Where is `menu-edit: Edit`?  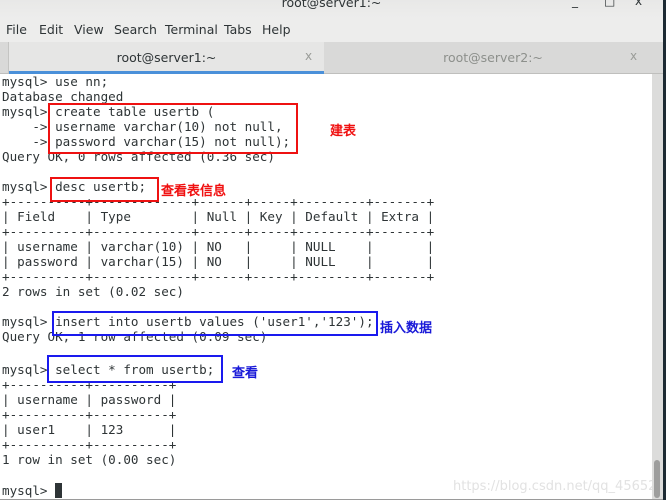
menu-edit: Edit is located at coordinates (51, 29).